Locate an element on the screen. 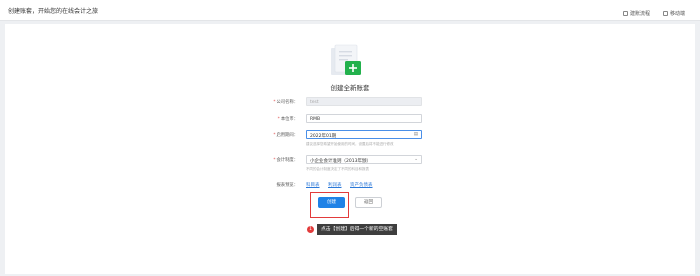 This screenshot has width=700, height=276. currency-input: RMB is located at coordinates (364, 118).